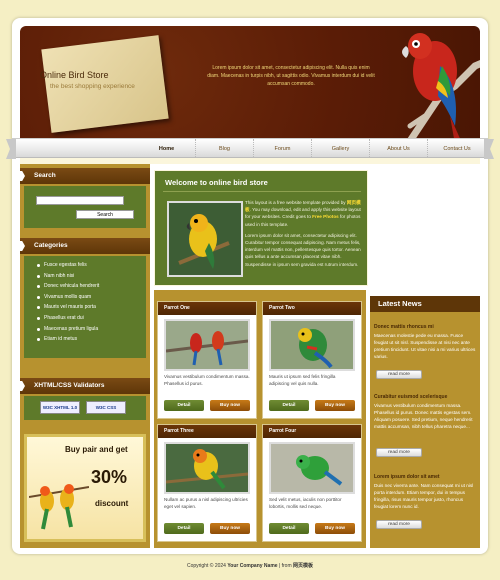  I want to click on search-button: Search, so click(105, 214).